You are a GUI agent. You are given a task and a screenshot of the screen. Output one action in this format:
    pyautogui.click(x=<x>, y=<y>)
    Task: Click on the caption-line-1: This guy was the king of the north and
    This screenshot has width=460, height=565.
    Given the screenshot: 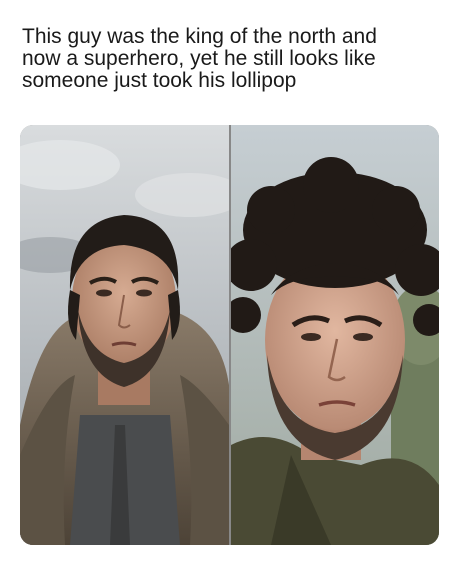 What is the action you would take?
    pyautogui.click(x=199, y=36)
    